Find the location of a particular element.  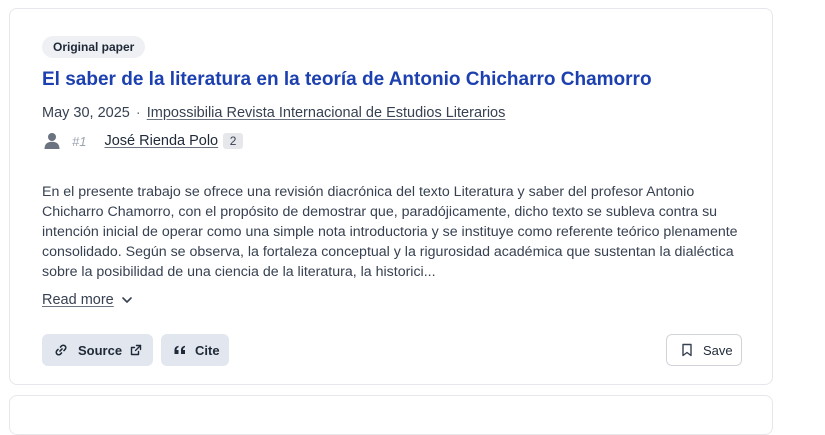

save-button: Save is located at coordinates (704, 350).